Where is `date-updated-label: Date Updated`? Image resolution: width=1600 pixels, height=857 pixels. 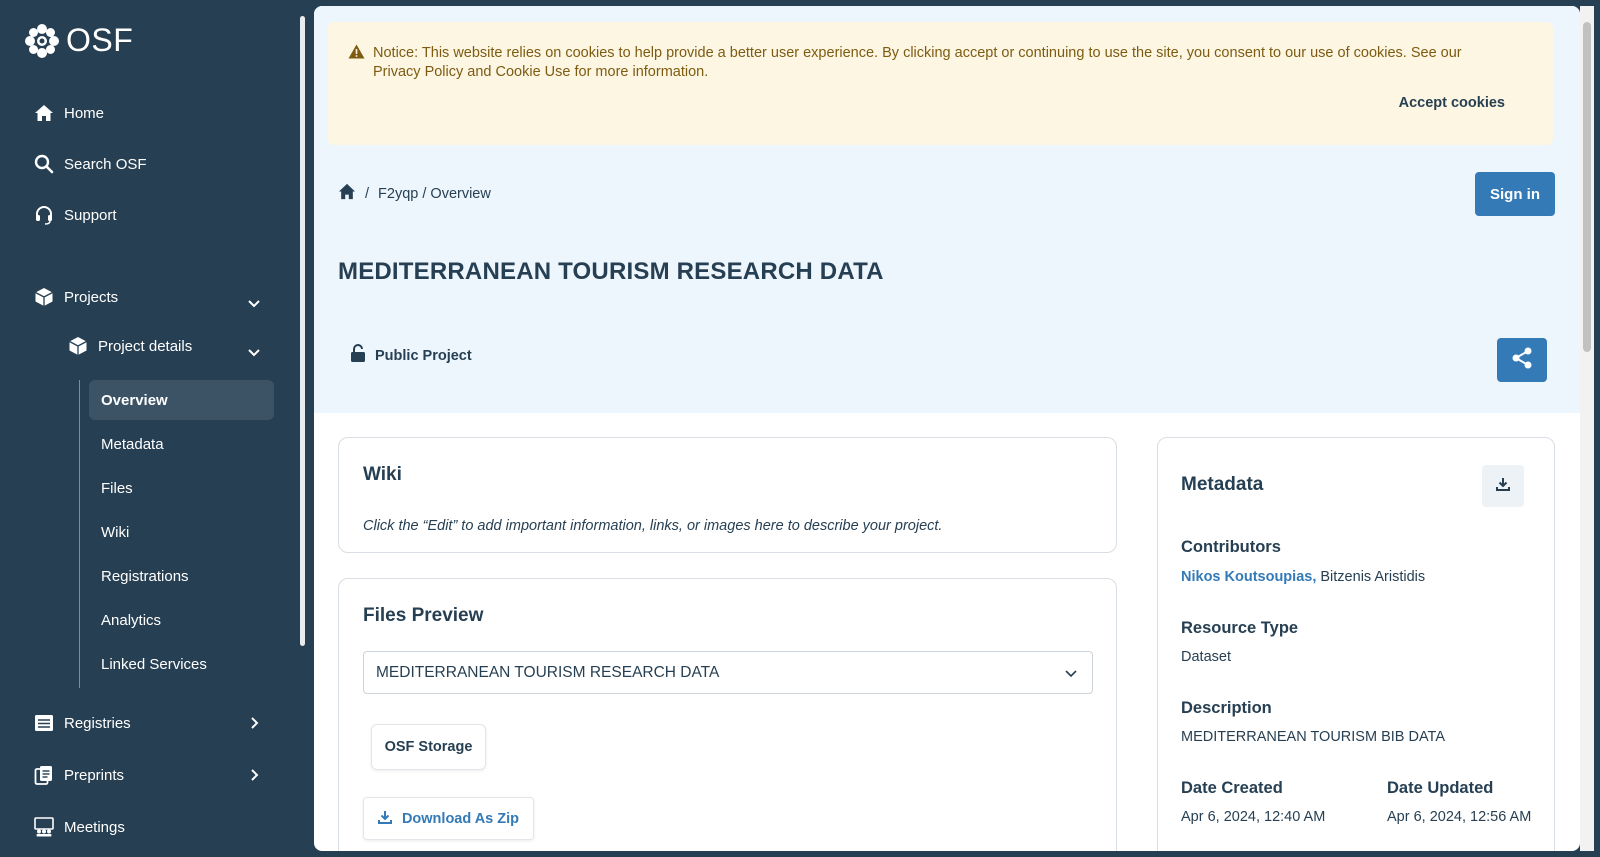
date-updated-label: Date Updated is located at coordinates (1440, 788).